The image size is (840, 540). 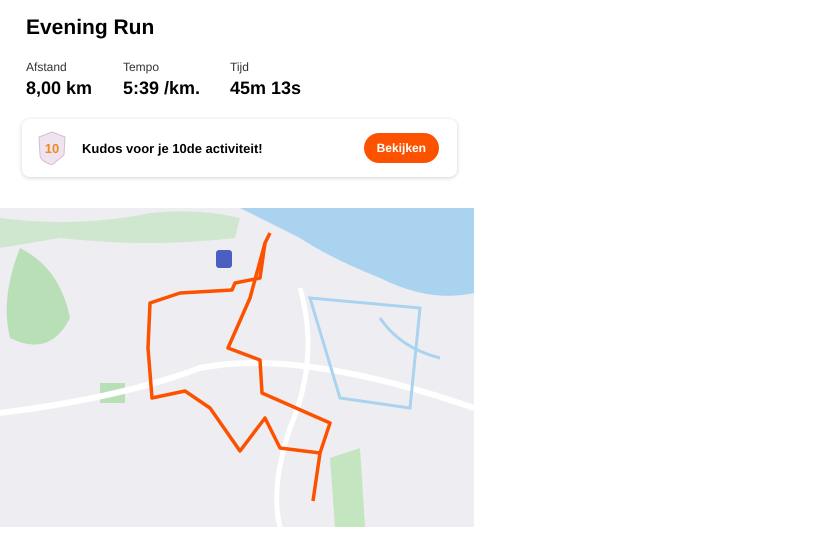 What do you see at coordinates (60, 88) in the screenshot?
I see `stat-value: 8,00 km` at bounding box center [60, 88].